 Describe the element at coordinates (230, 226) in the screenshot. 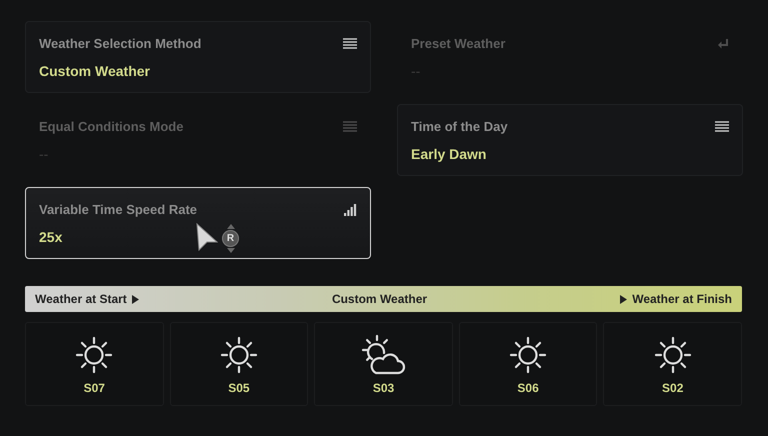

I see `up-arrow-icon` at that location.